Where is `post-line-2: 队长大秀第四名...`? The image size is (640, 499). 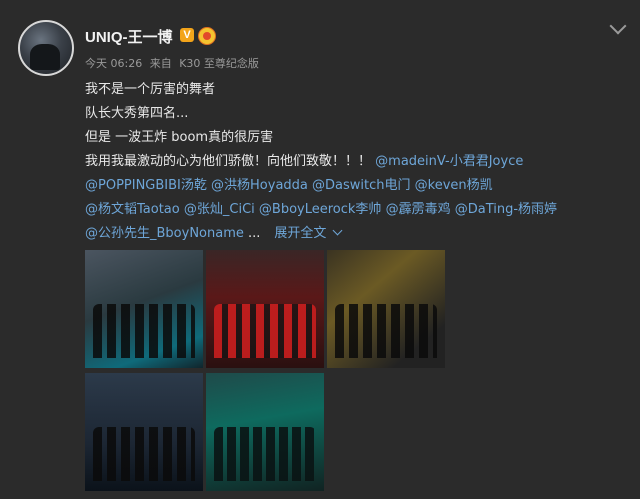 post-line-2: 队长大秀第四名... is located at coordinates (137, 113).